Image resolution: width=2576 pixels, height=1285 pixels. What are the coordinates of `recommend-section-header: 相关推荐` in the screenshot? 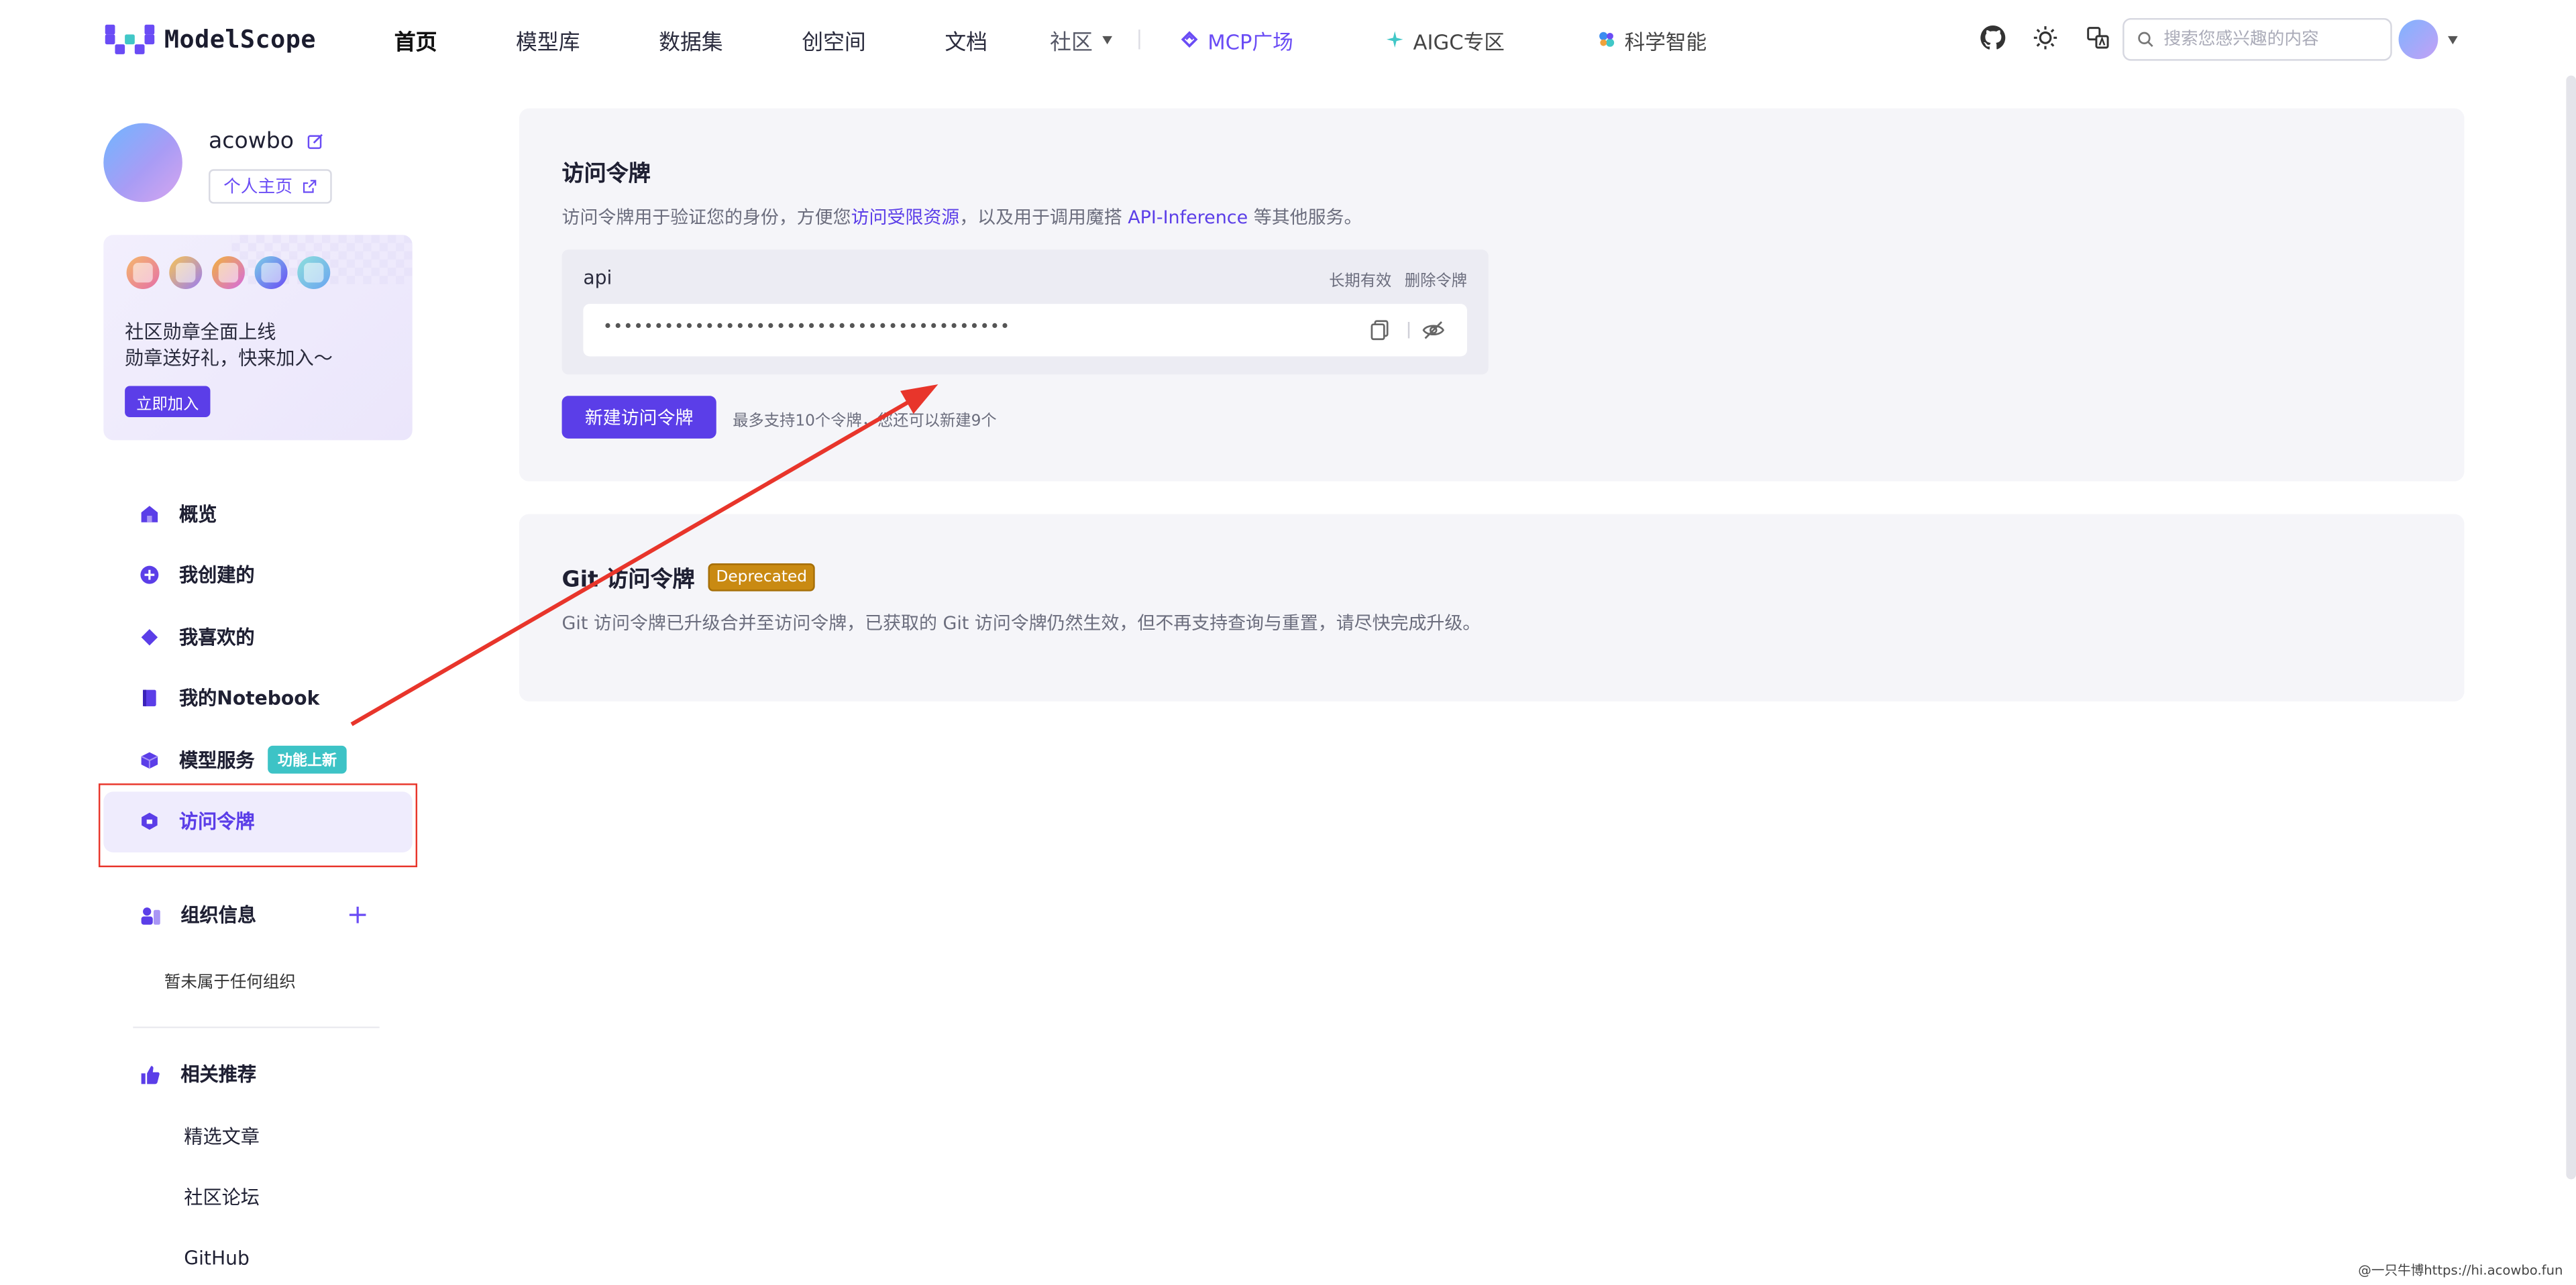 It's located at (198, 1074).